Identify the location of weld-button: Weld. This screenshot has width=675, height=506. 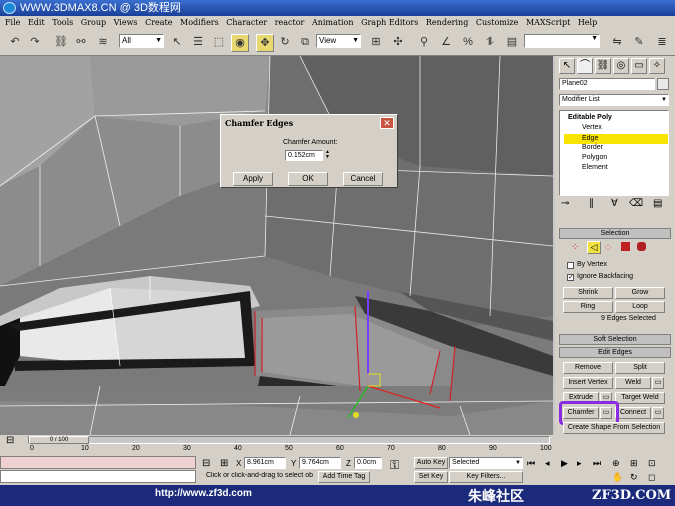
(633, 383).